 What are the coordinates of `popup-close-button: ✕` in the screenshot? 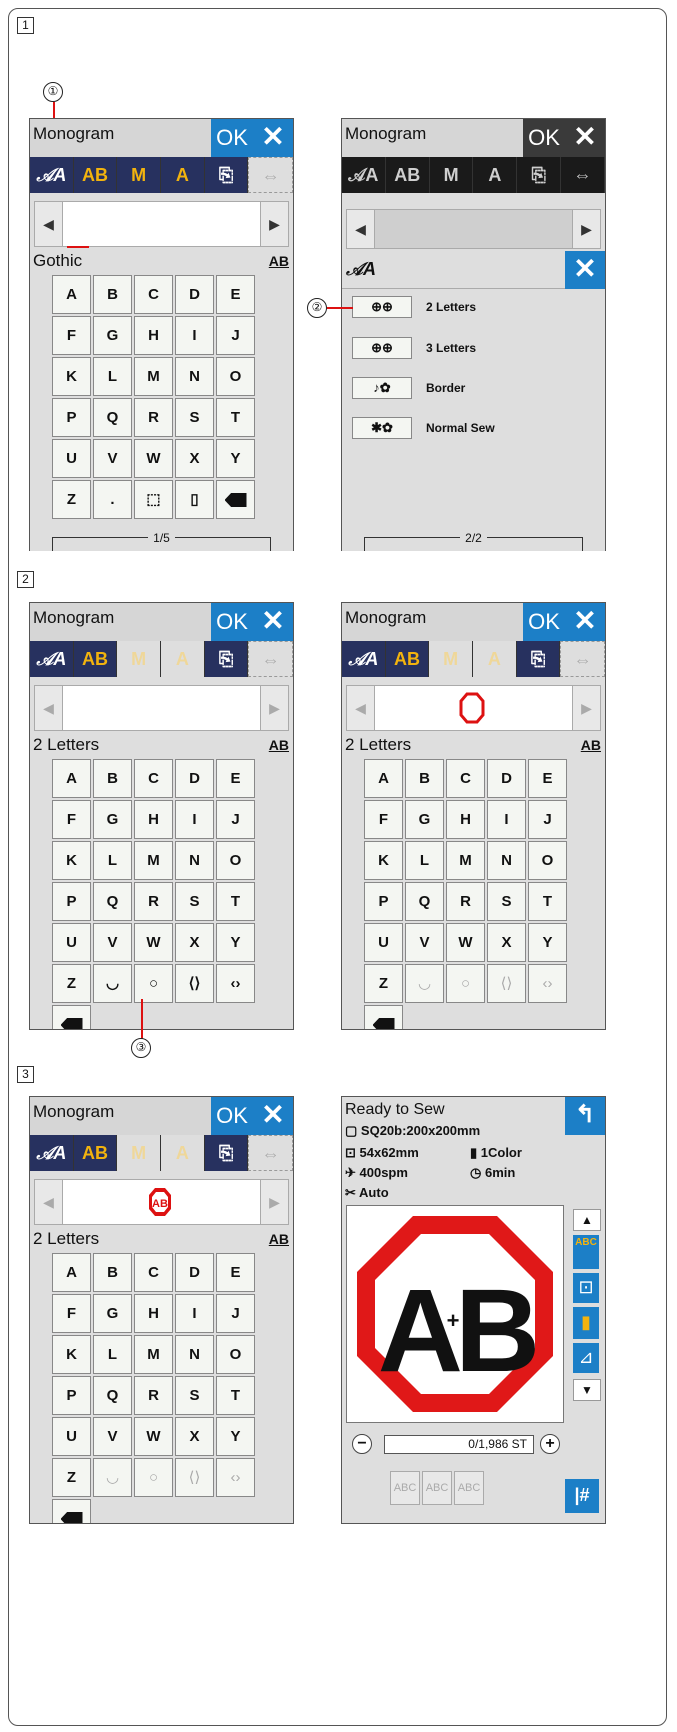 It's located at (585, 270).